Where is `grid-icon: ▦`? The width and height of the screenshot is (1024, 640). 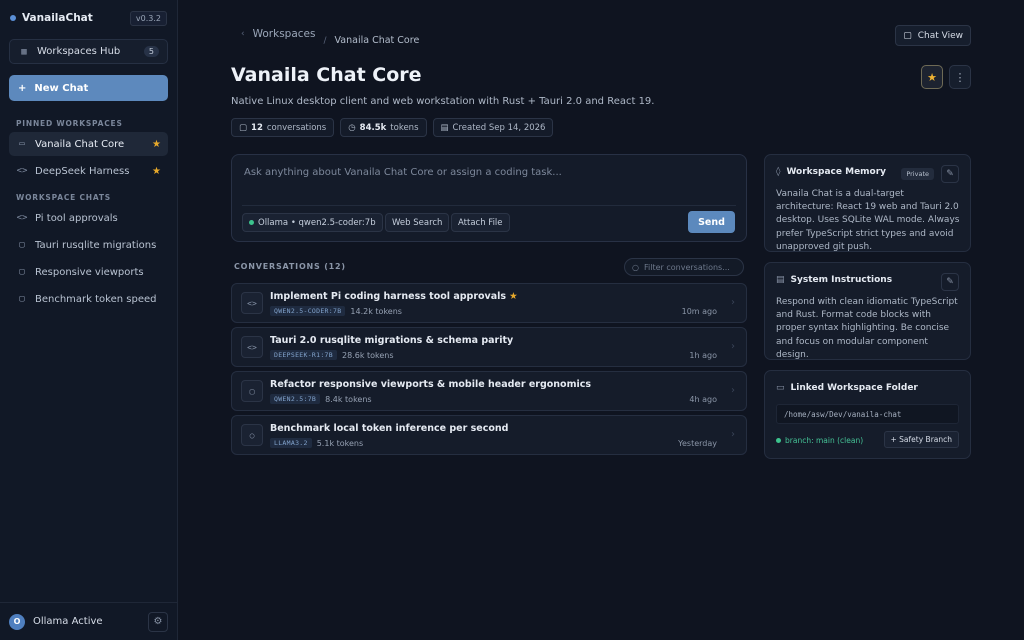 grid-icon: ▦ is located at coordinates (24, 51).